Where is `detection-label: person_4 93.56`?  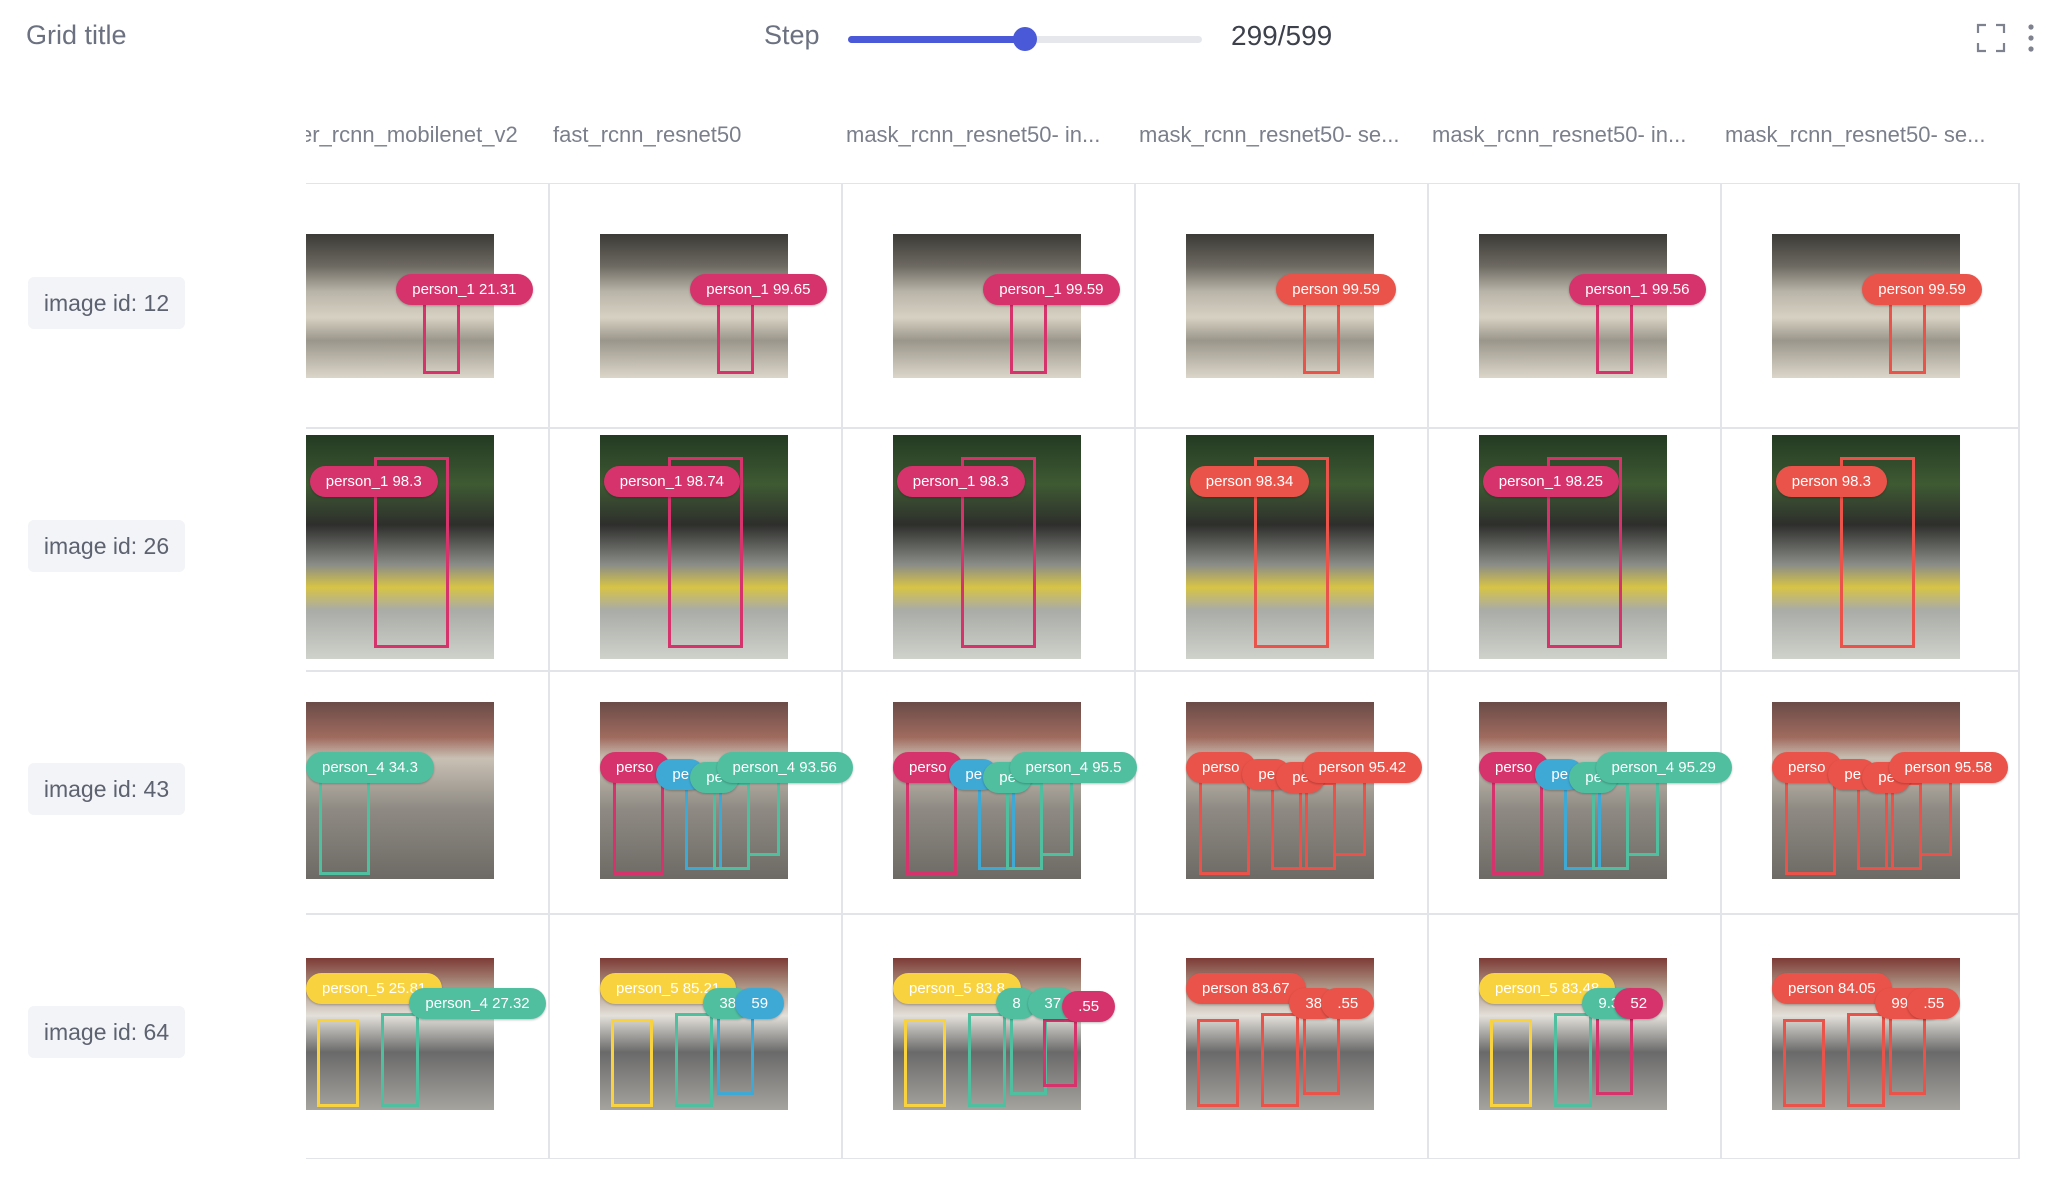
detection-label: person_4 93.56 is located at coordinates (784, 767).